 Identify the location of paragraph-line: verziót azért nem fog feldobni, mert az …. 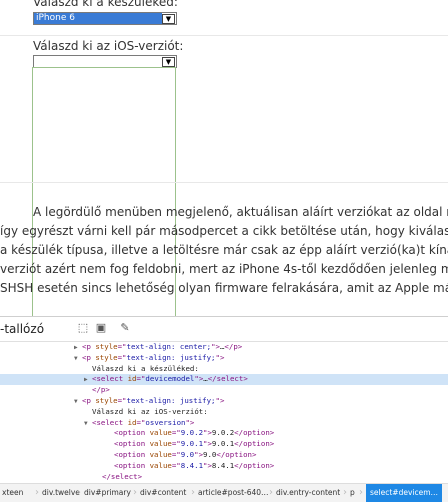
(224, 269).